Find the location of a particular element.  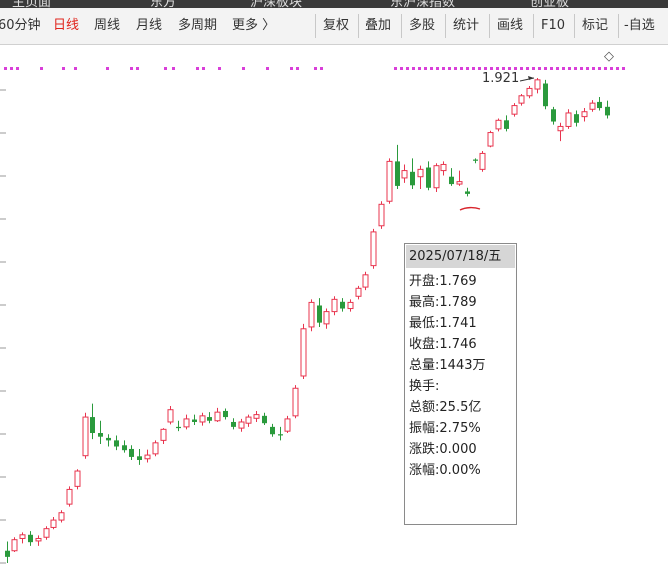

period-multi: 多周期 is located at coordinates (197, 26).